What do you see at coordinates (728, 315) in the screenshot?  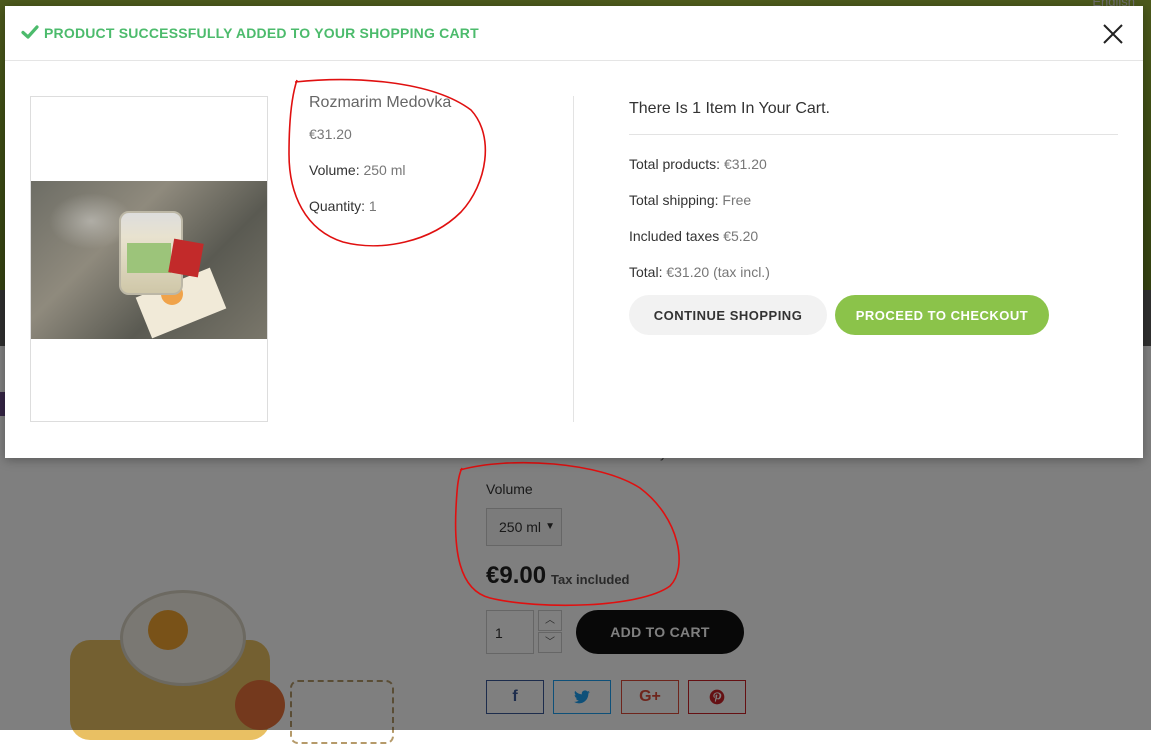 I see `continue-shopping-button: CONTINUE SHOPPING` at bounding box center [728, 315].